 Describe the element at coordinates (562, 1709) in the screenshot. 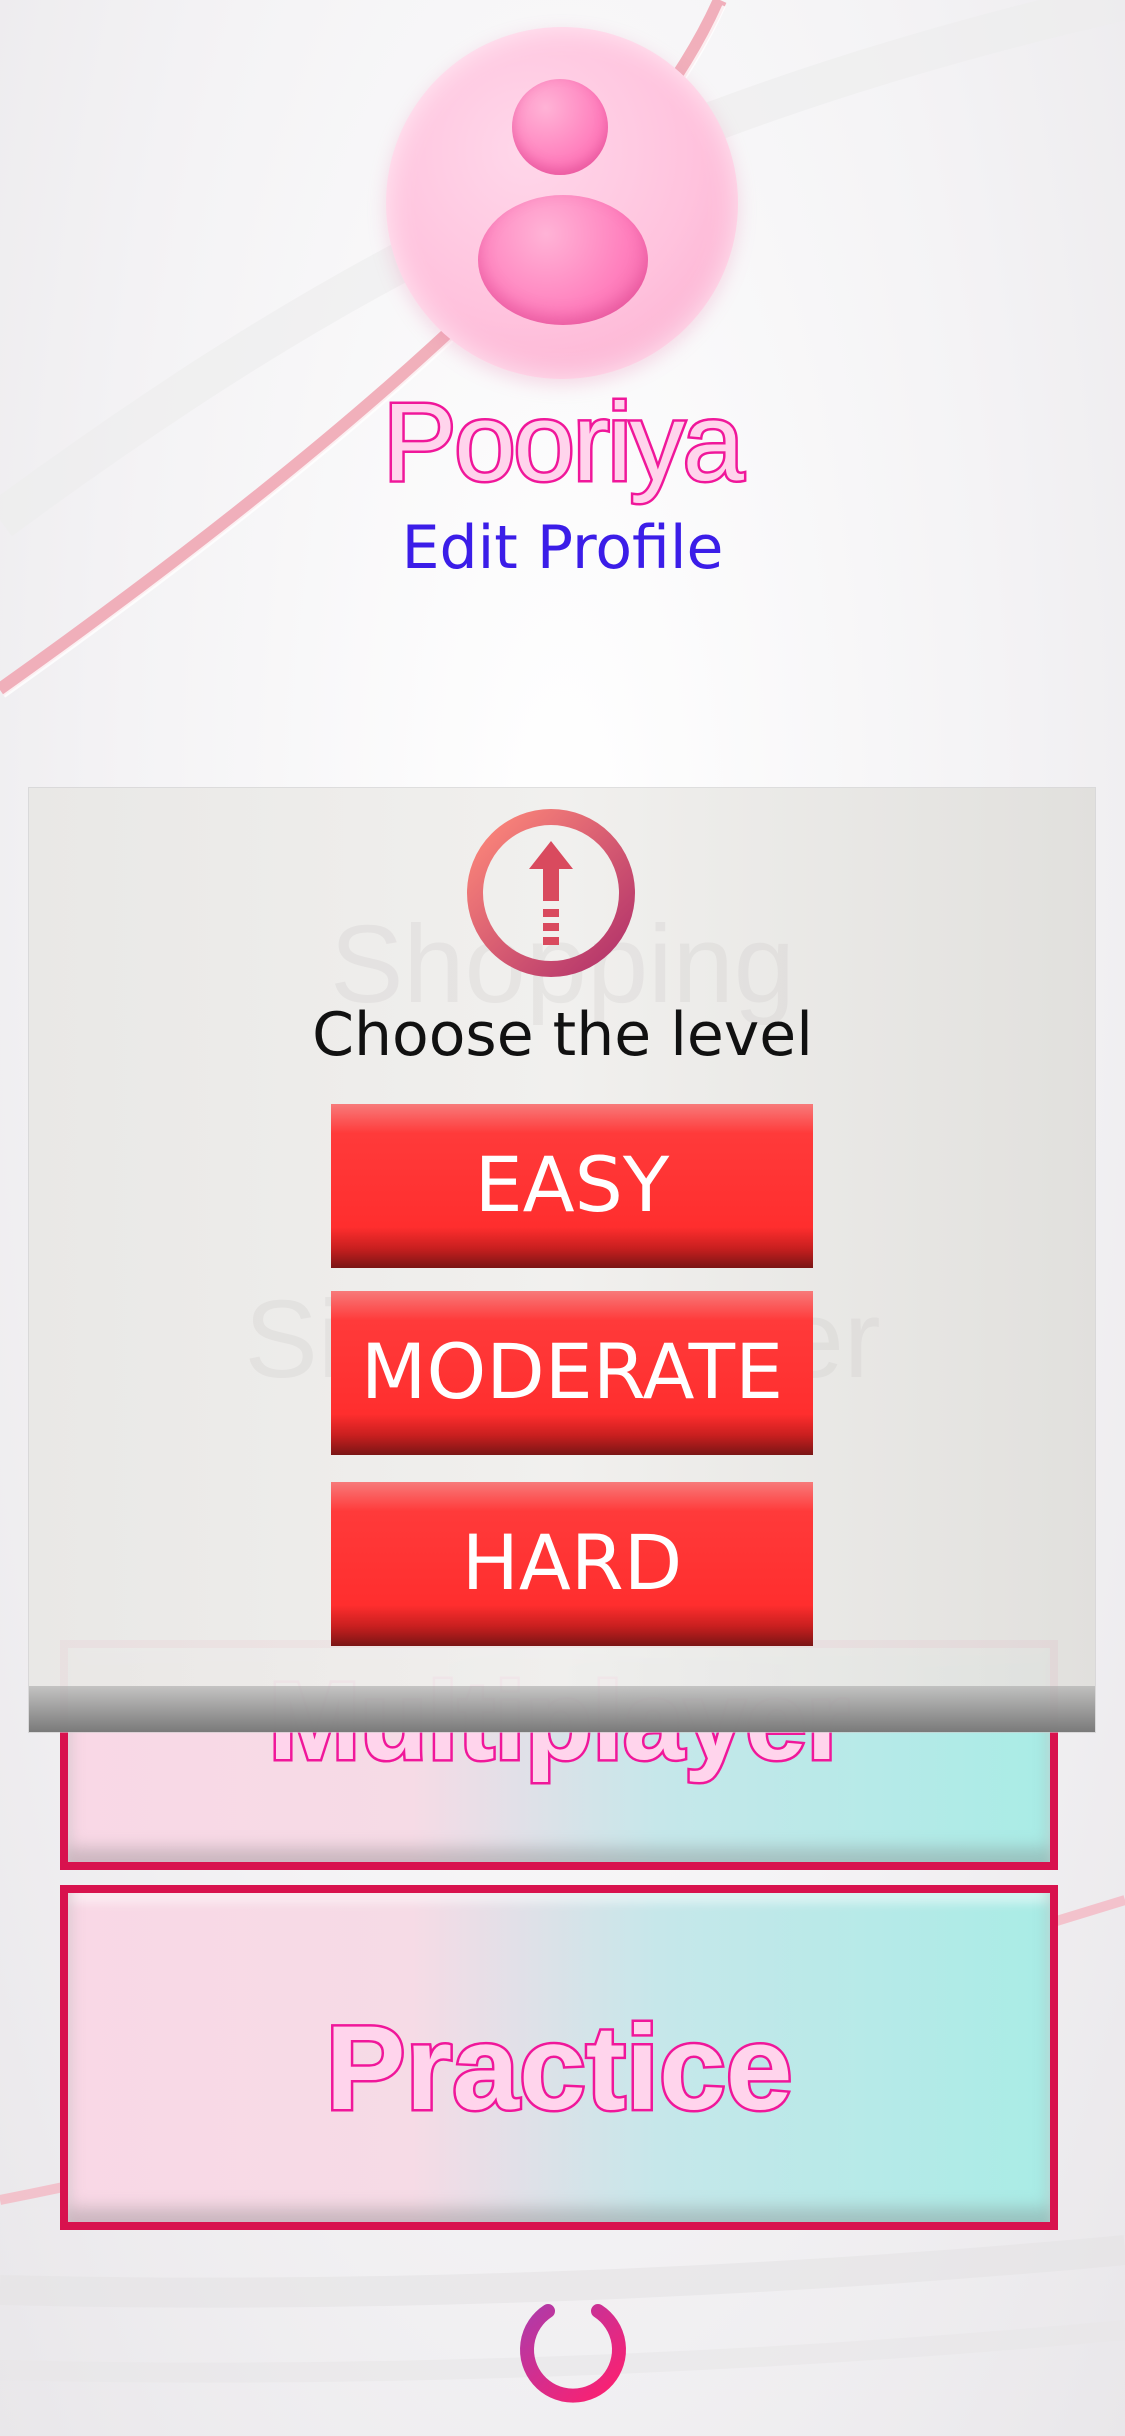

I see `dialog-bottom-shadow` at that location.